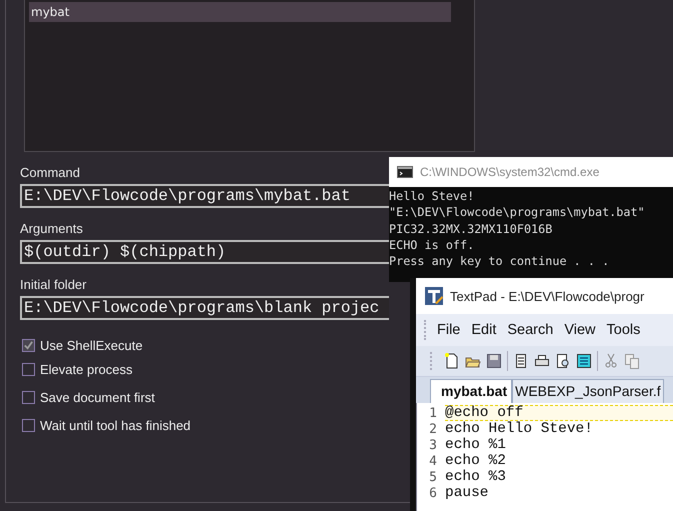  What do you see at coordinates (91, 345) in the screenshot?
I see `checkbox-label: Use ShellExecute` at bounding box center [91, 345].